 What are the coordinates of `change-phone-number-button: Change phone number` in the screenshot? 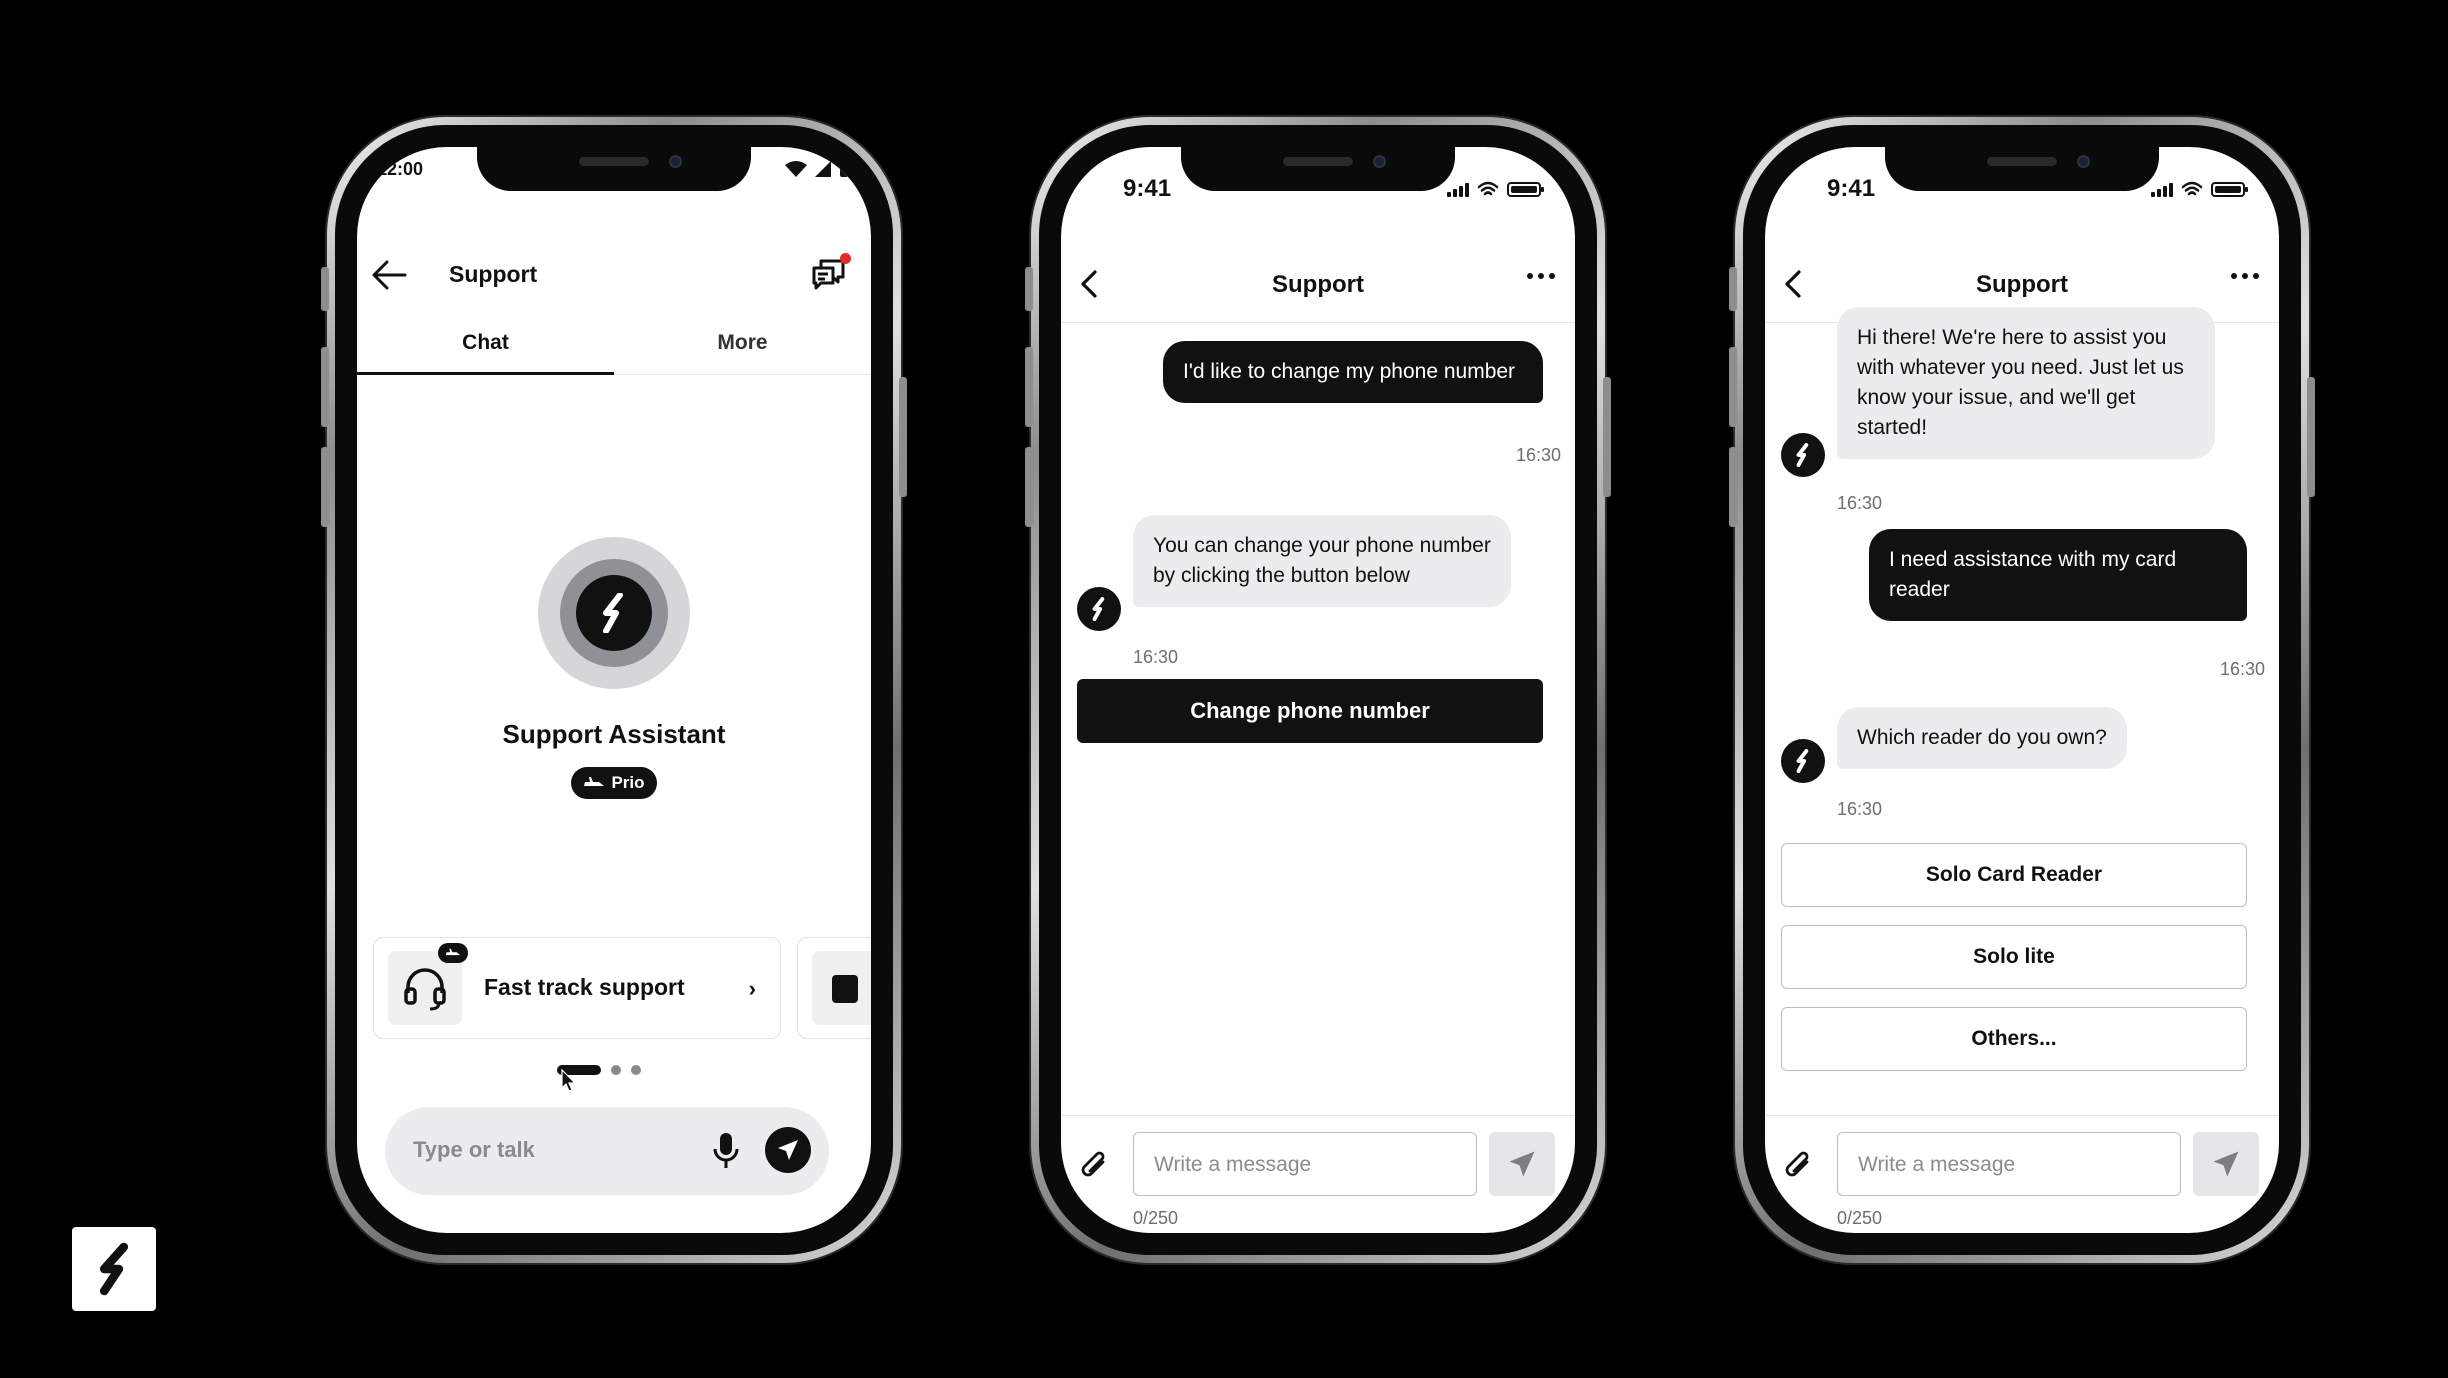 It's located at (1310, 711).